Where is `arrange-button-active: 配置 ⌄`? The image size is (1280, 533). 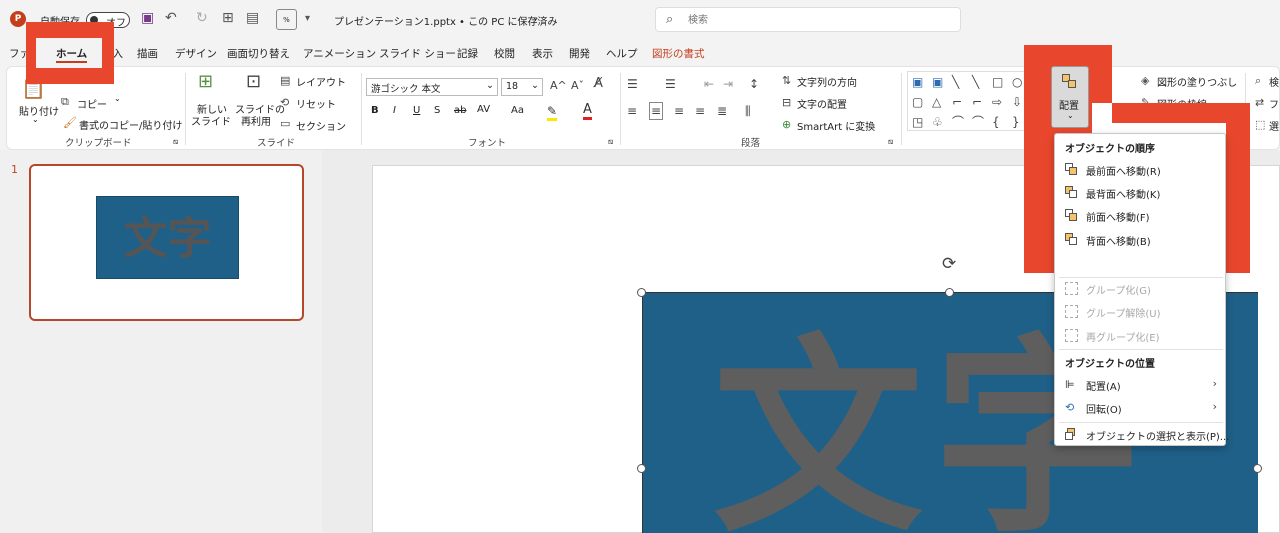
arrange-button-active: 配置 ⌄ is located at coordinates (1070, 97).